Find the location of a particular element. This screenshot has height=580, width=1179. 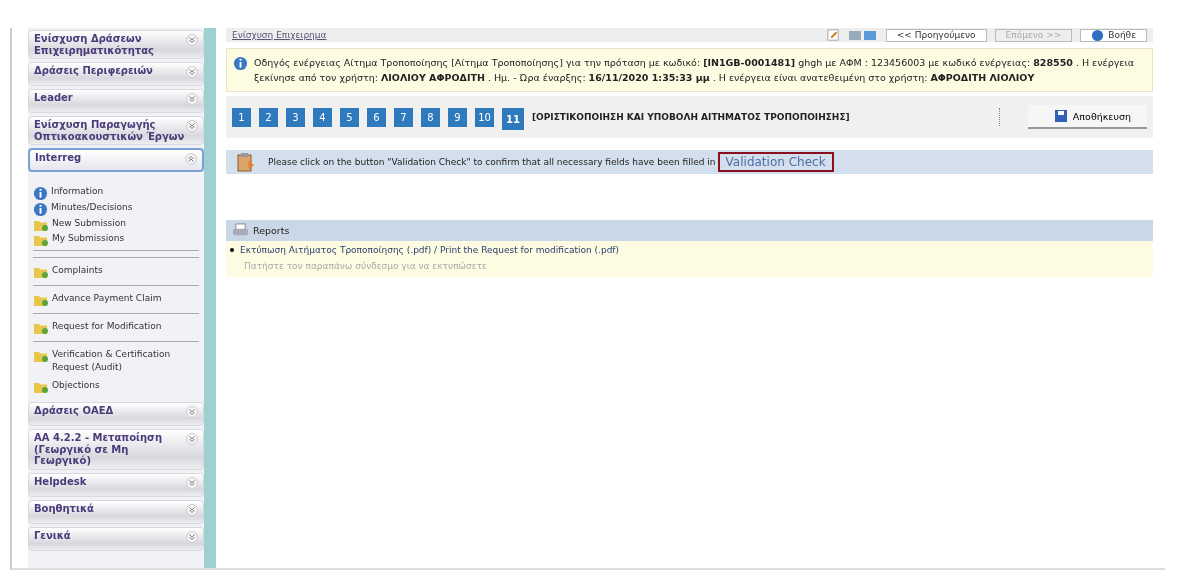

accordion-header: Βοηθητικά is located at coordinates (116, 511).